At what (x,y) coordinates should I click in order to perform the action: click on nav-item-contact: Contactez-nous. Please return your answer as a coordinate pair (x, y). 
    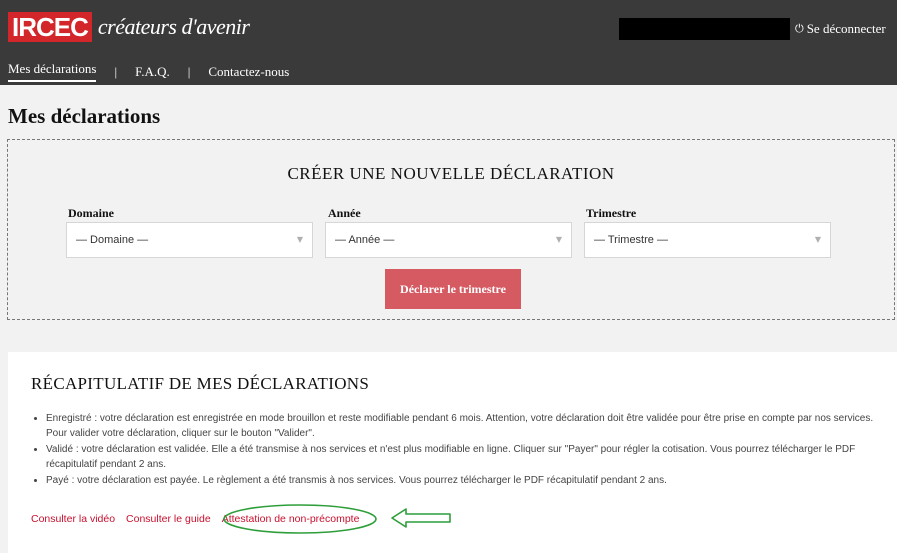
    Looking at the image, I should click on (248, 72).